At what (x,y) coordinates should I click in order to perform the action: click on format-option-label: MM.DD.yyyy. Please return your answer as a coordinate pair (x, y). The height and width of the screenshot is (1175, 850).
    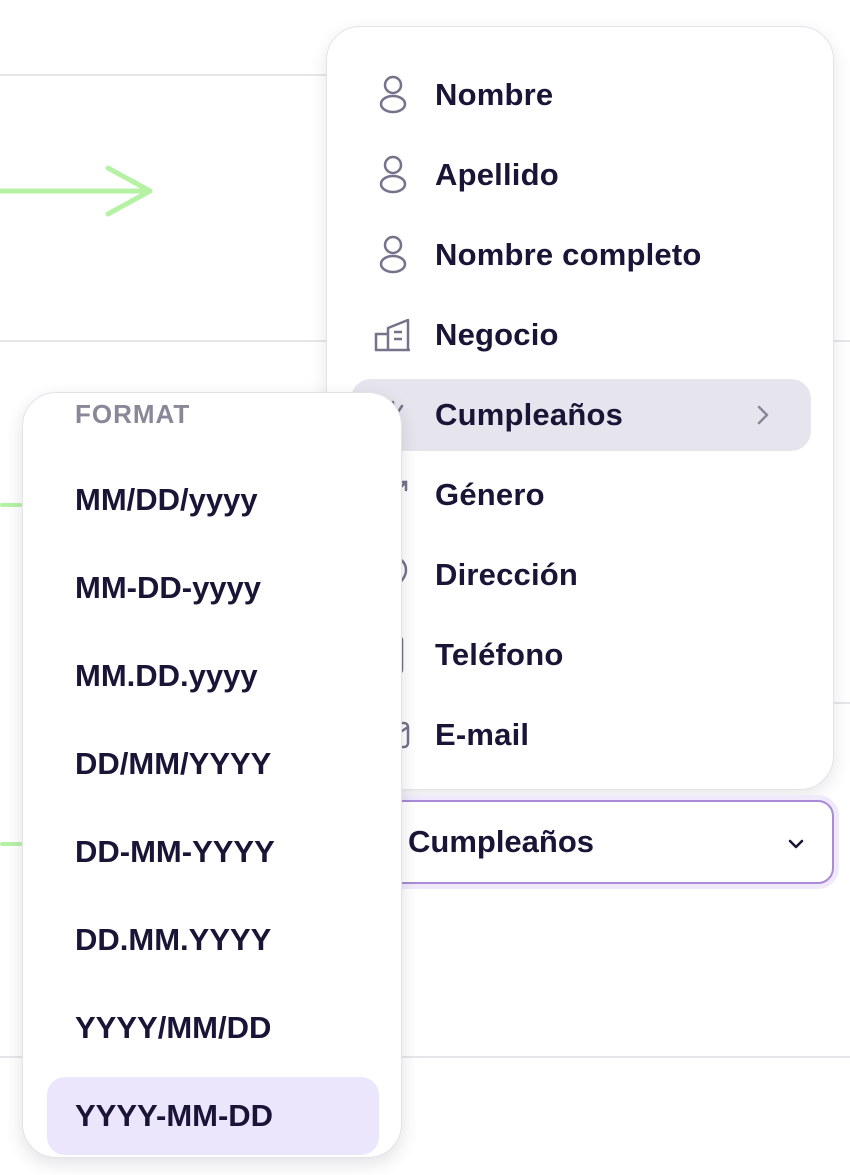
    Looking at the image, I should click on (166, 675).